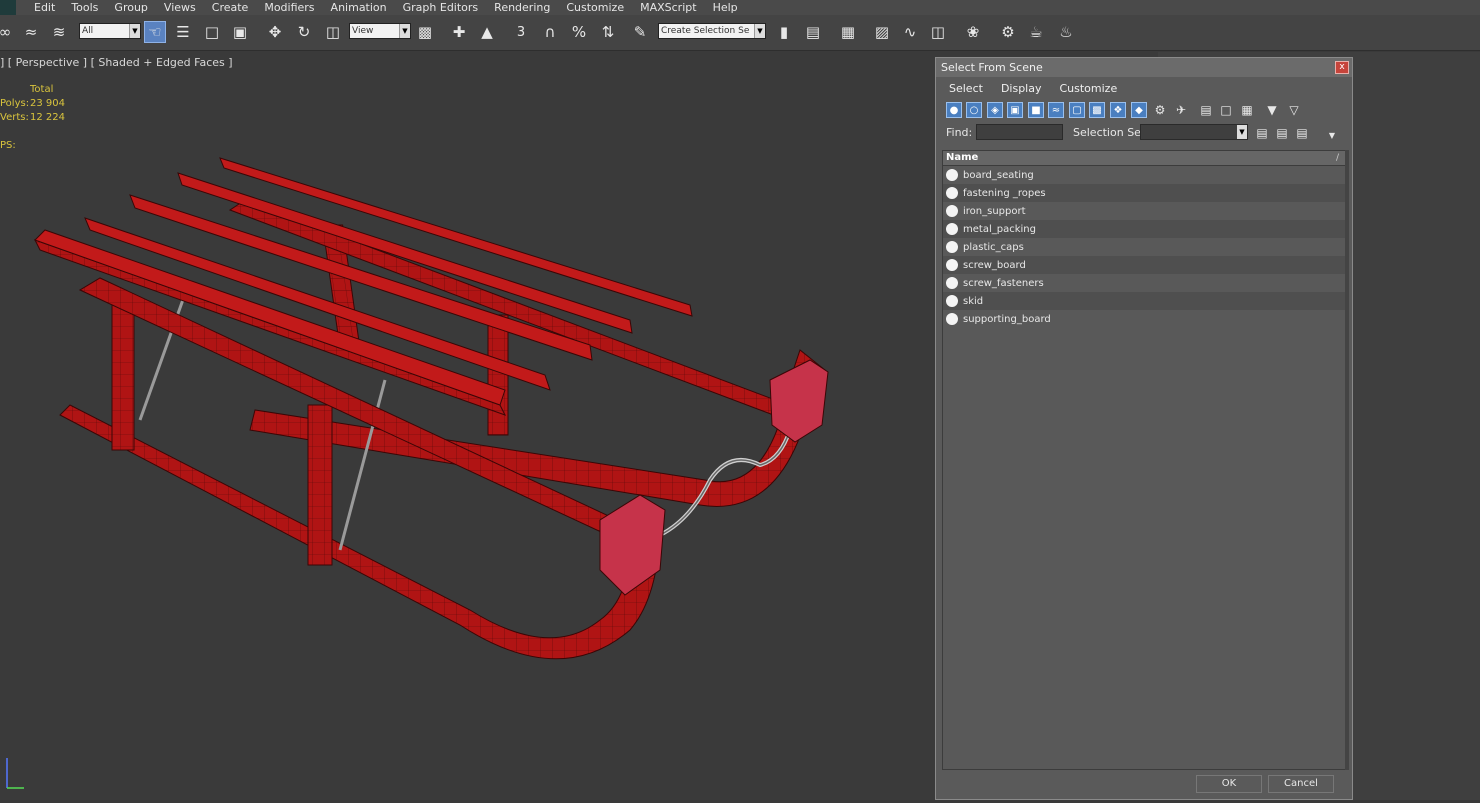 Image resolution: width=1480 pixels, height=803 pixels. What do you see at coordinates (459, 32) in the screenshot?
I see `select-manipulate-icon: ✚` at bounding box center [459, 32].